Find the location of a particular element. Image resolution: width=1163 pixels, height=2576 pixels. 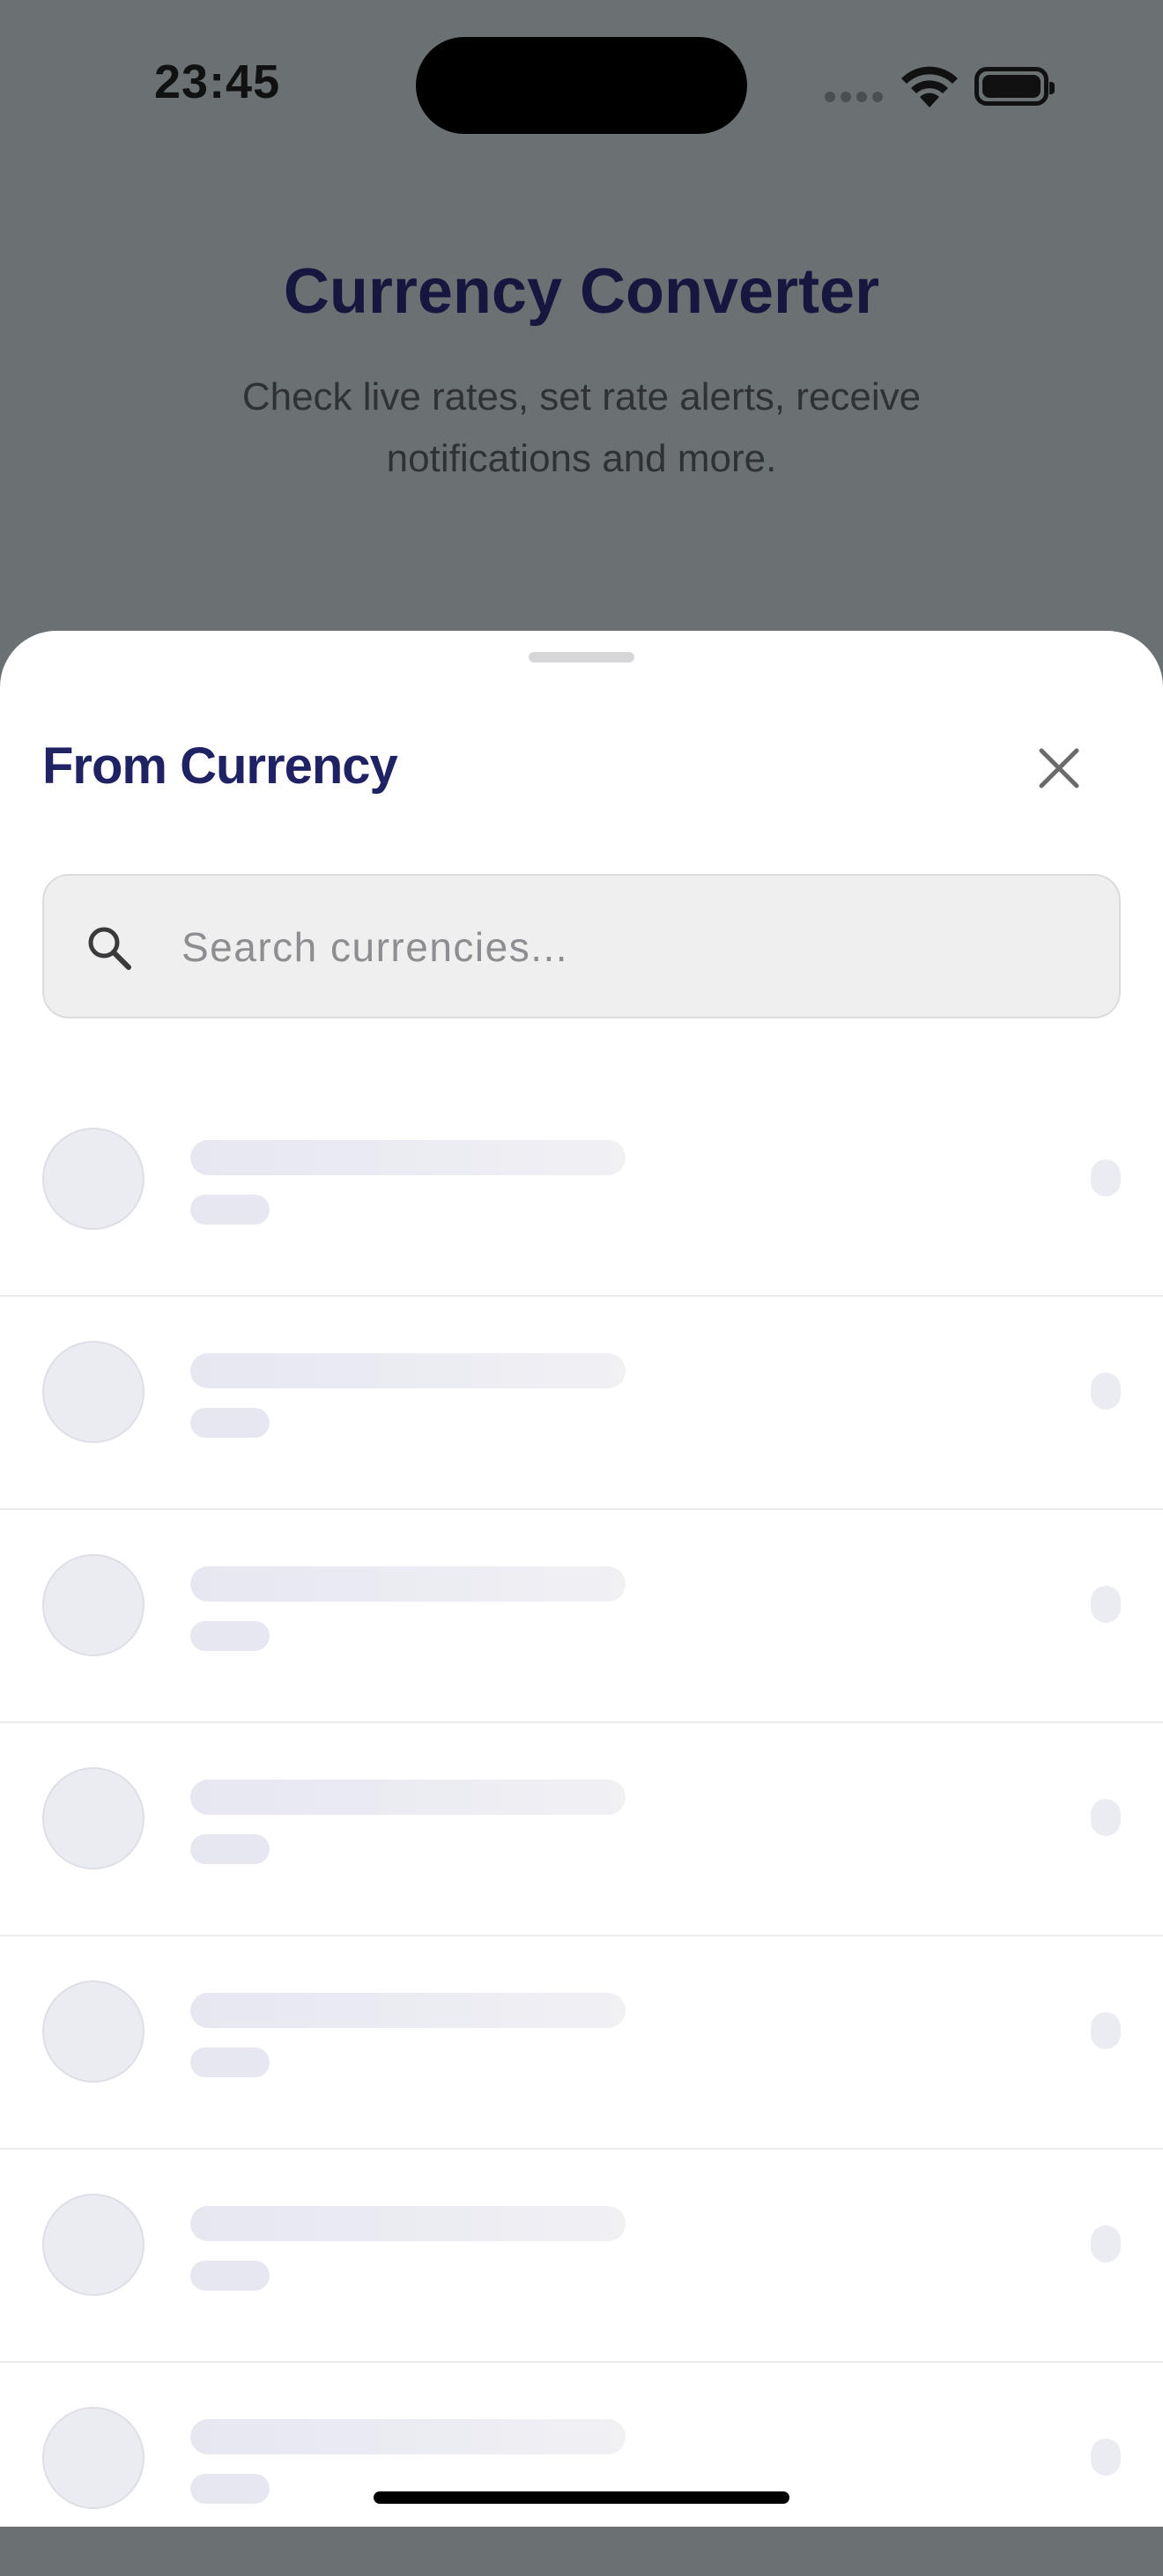

battery-icon is located at coordinates (1014, 86).